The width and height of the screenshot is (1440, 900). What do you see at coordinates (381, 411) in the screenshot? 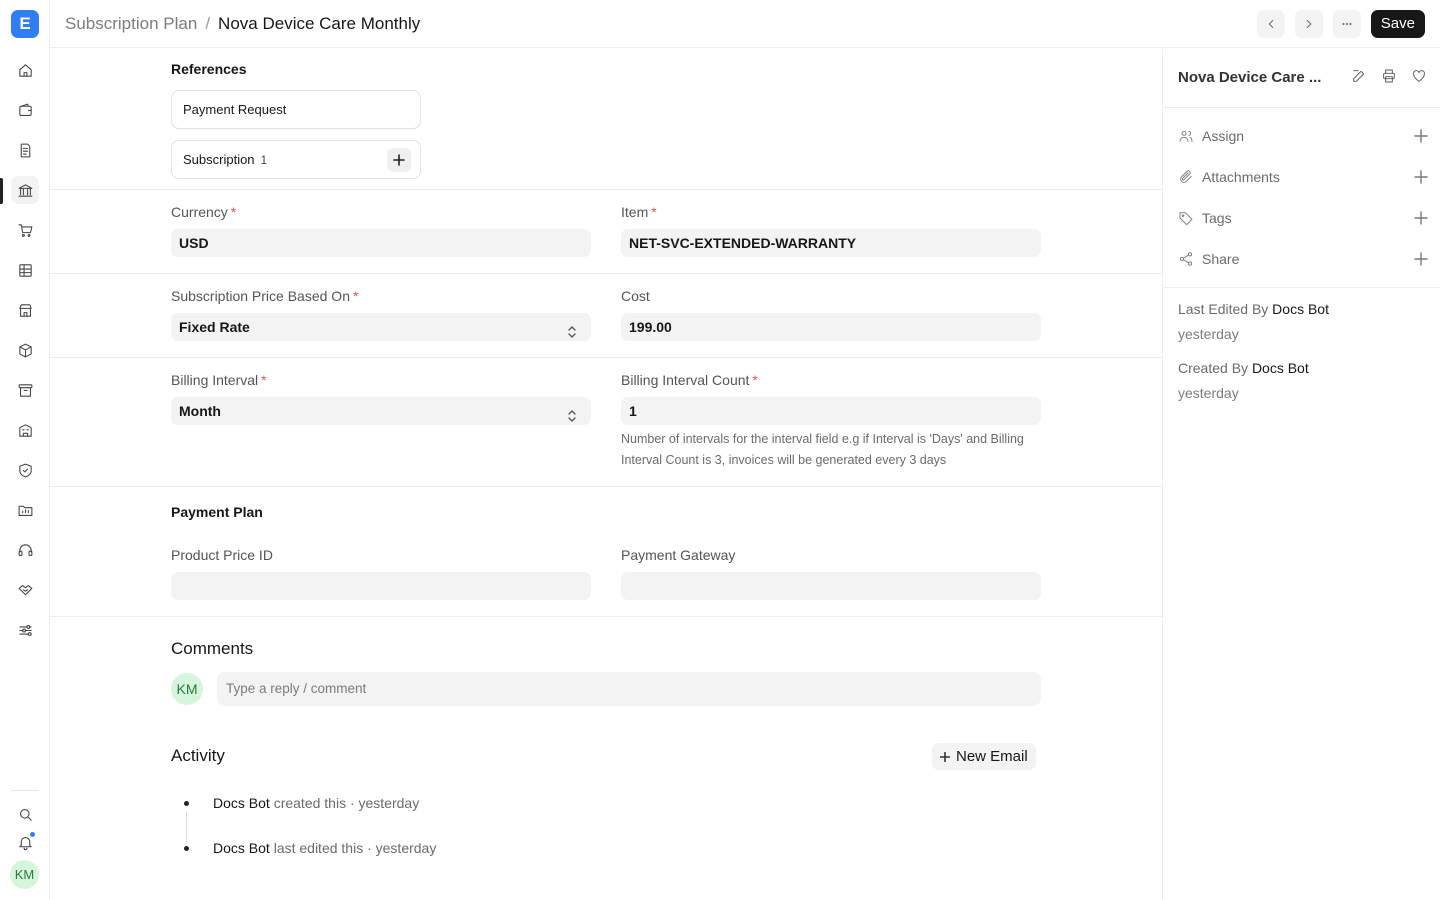
I see `billing-interval-select: Month` at bounding box center [381, 411].